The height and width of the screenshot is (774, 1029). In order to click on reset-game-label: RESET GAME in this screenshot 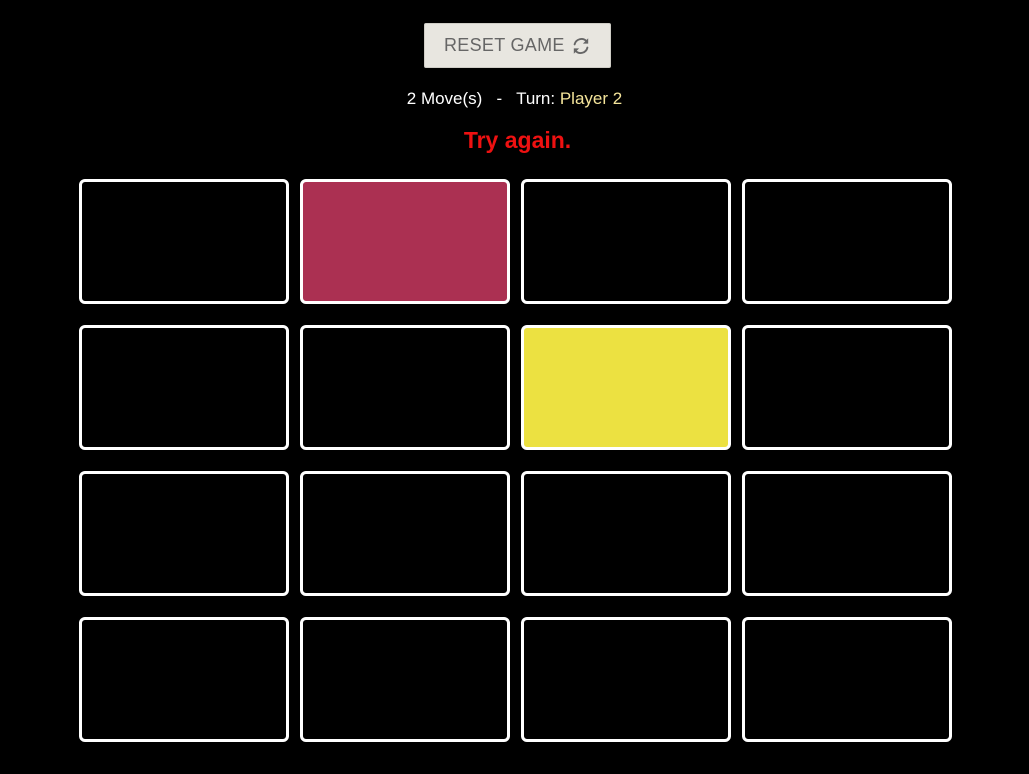, I will do `click(504, 45)`.